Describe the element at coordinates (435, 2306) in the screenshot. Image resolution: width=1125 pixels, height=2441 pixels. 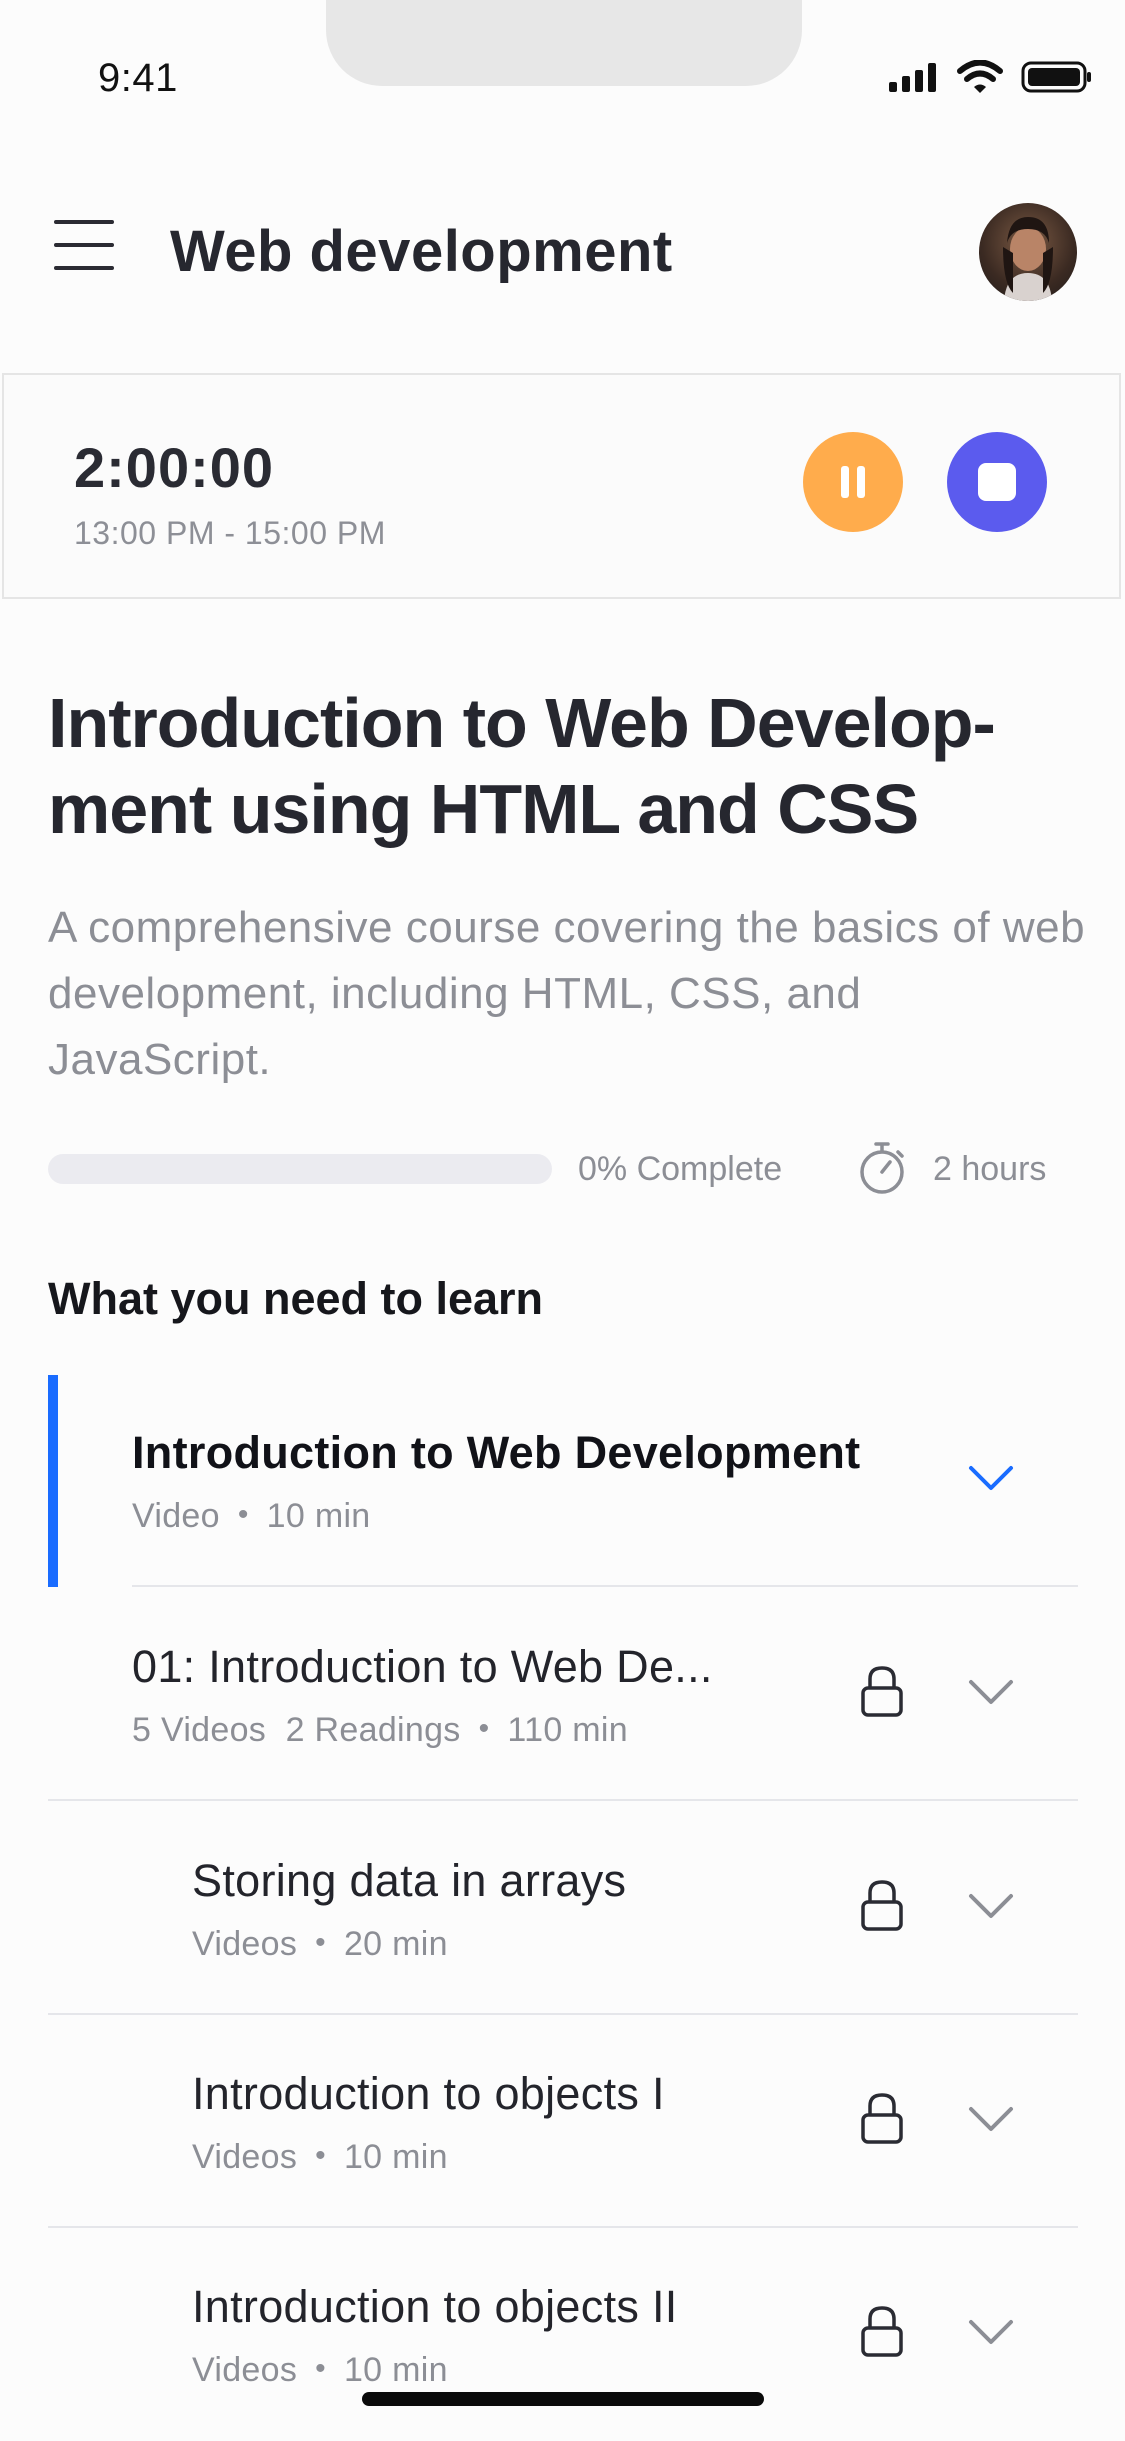
I see `lesson-title: Introduction to objects II` at that location.